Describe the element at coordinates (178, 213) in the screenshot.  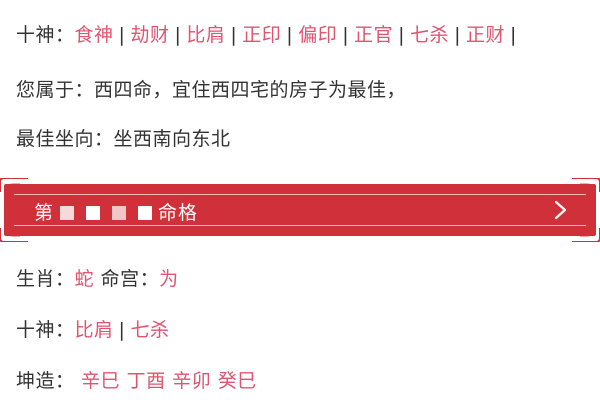
I see `banner-title-suffix: 命格` at that location.